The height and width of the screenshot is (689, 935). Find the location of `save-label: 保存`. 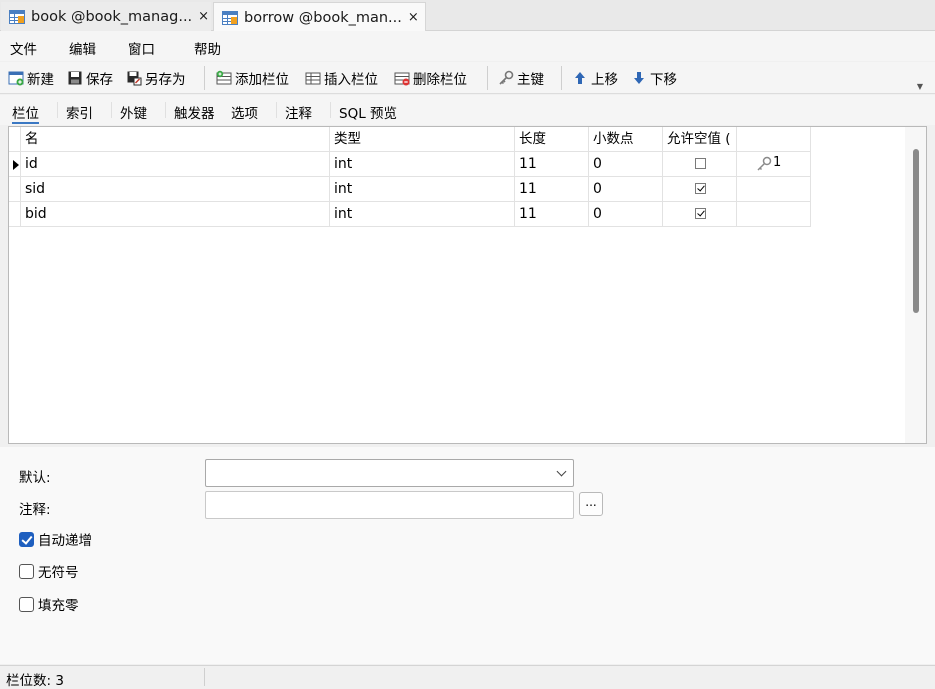

save-label: 保存 is located at coordinates (99, 80).